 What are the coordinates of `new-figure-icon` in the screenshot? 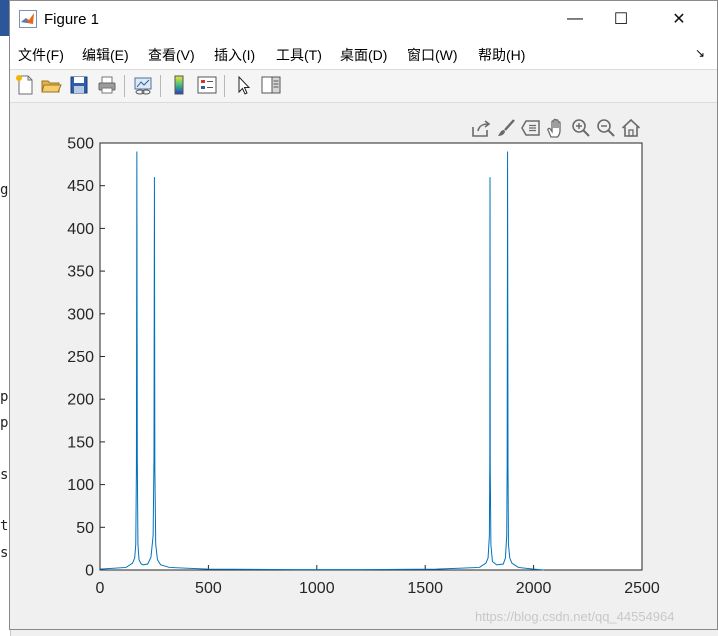 It's located at (25, 85).